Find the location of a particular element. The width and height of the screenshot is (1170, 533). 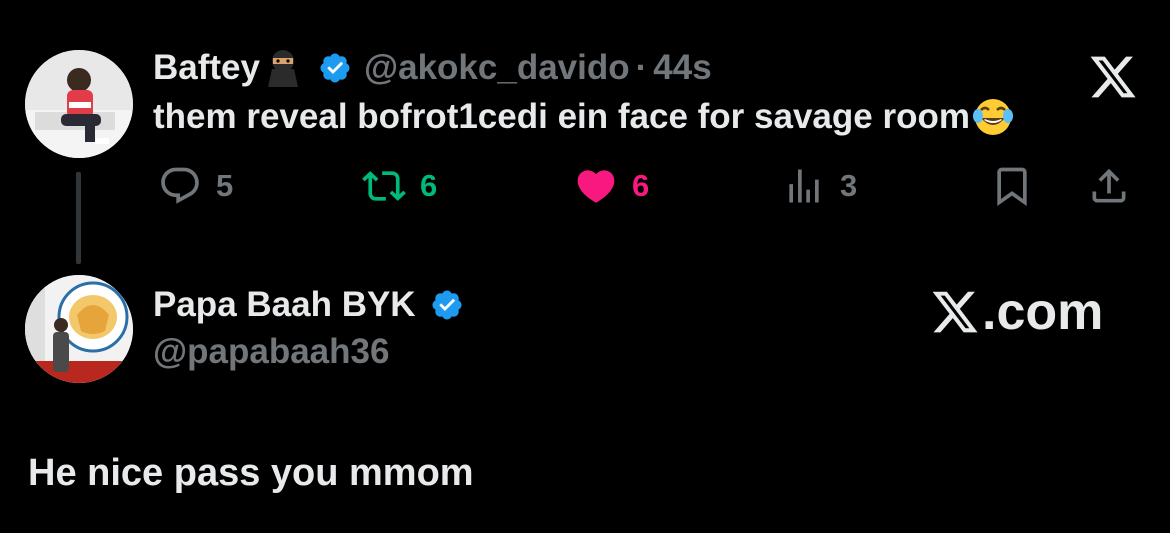

like-button: 6 is located at coordinates (611, 186).